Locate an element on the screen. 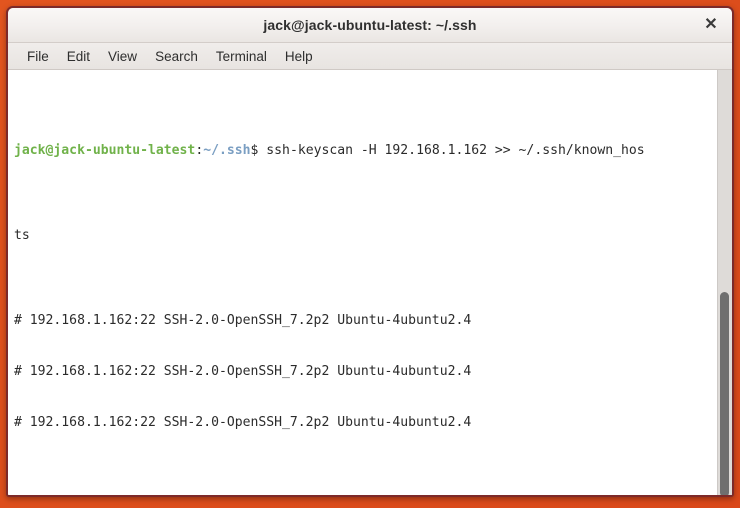  menu-item-file: File is located at coordinates (38, 56).